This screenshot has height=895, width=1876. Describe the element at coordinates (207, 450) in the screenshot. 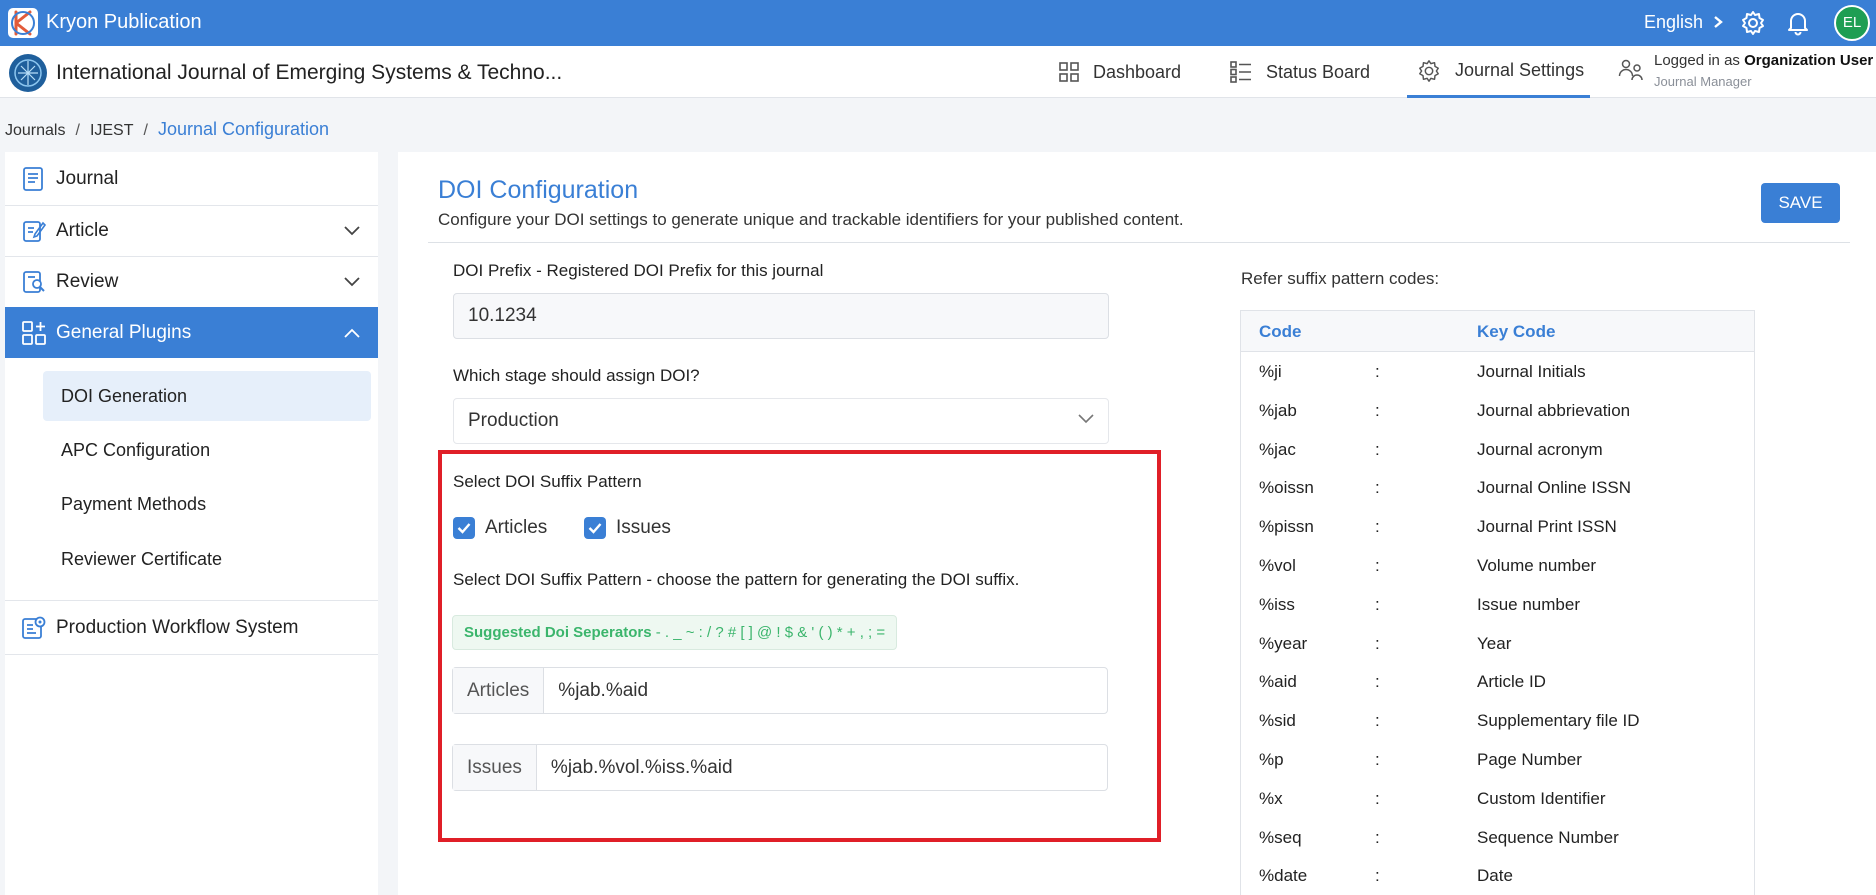

I see `sidebar-subitem-apc-configuration: APC Configuration` at that location.